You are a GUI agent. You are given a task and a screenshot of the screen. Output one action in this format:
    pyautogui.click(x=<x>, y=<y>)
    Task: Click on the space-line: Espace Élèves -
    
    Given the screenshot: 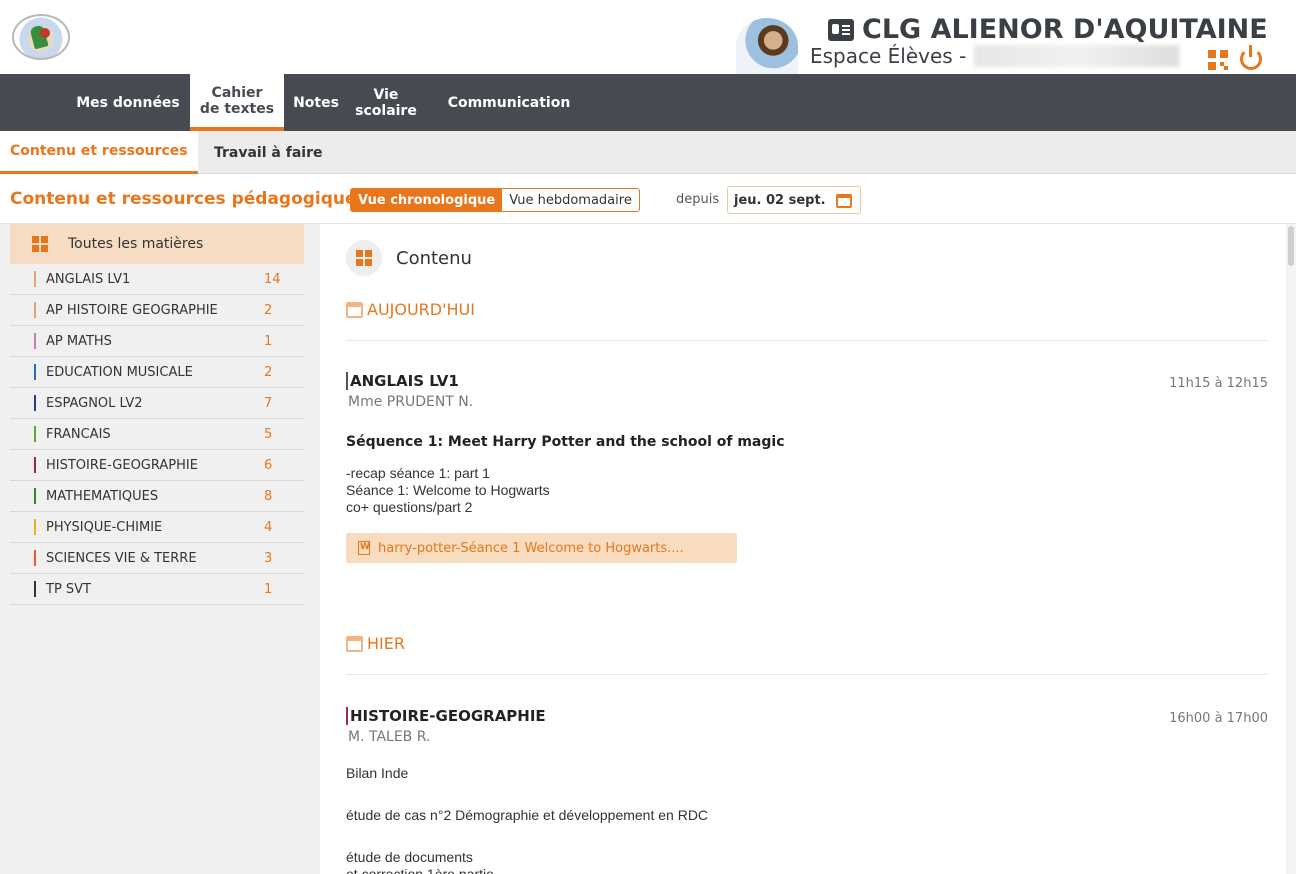 What is the action you would take?
    pyautogui.click(x=995, y=56)
    